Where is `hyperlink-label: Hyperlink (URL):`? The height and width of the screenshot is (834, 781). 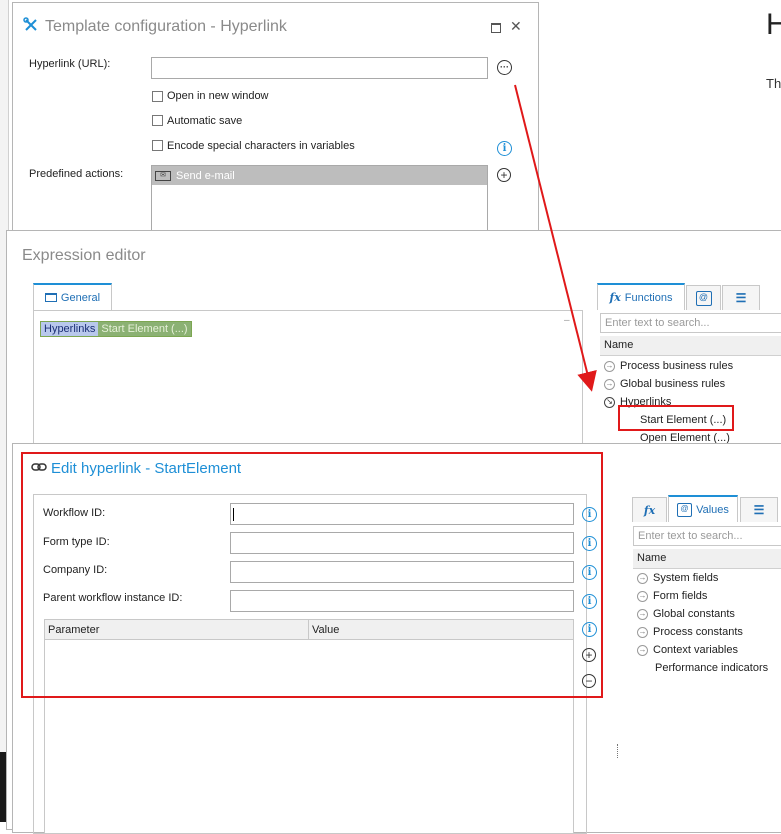 hyperlink-label: Hyperlink (URL): is located at coordinates (70, 64).